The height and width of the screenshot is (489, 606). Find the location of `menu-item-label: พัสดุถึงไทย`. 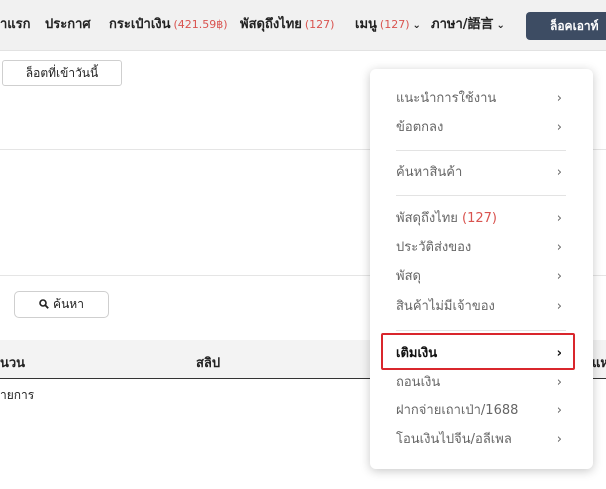

menu-item-label: พัสดุถึงไทย is located at coordinates (427, 218).